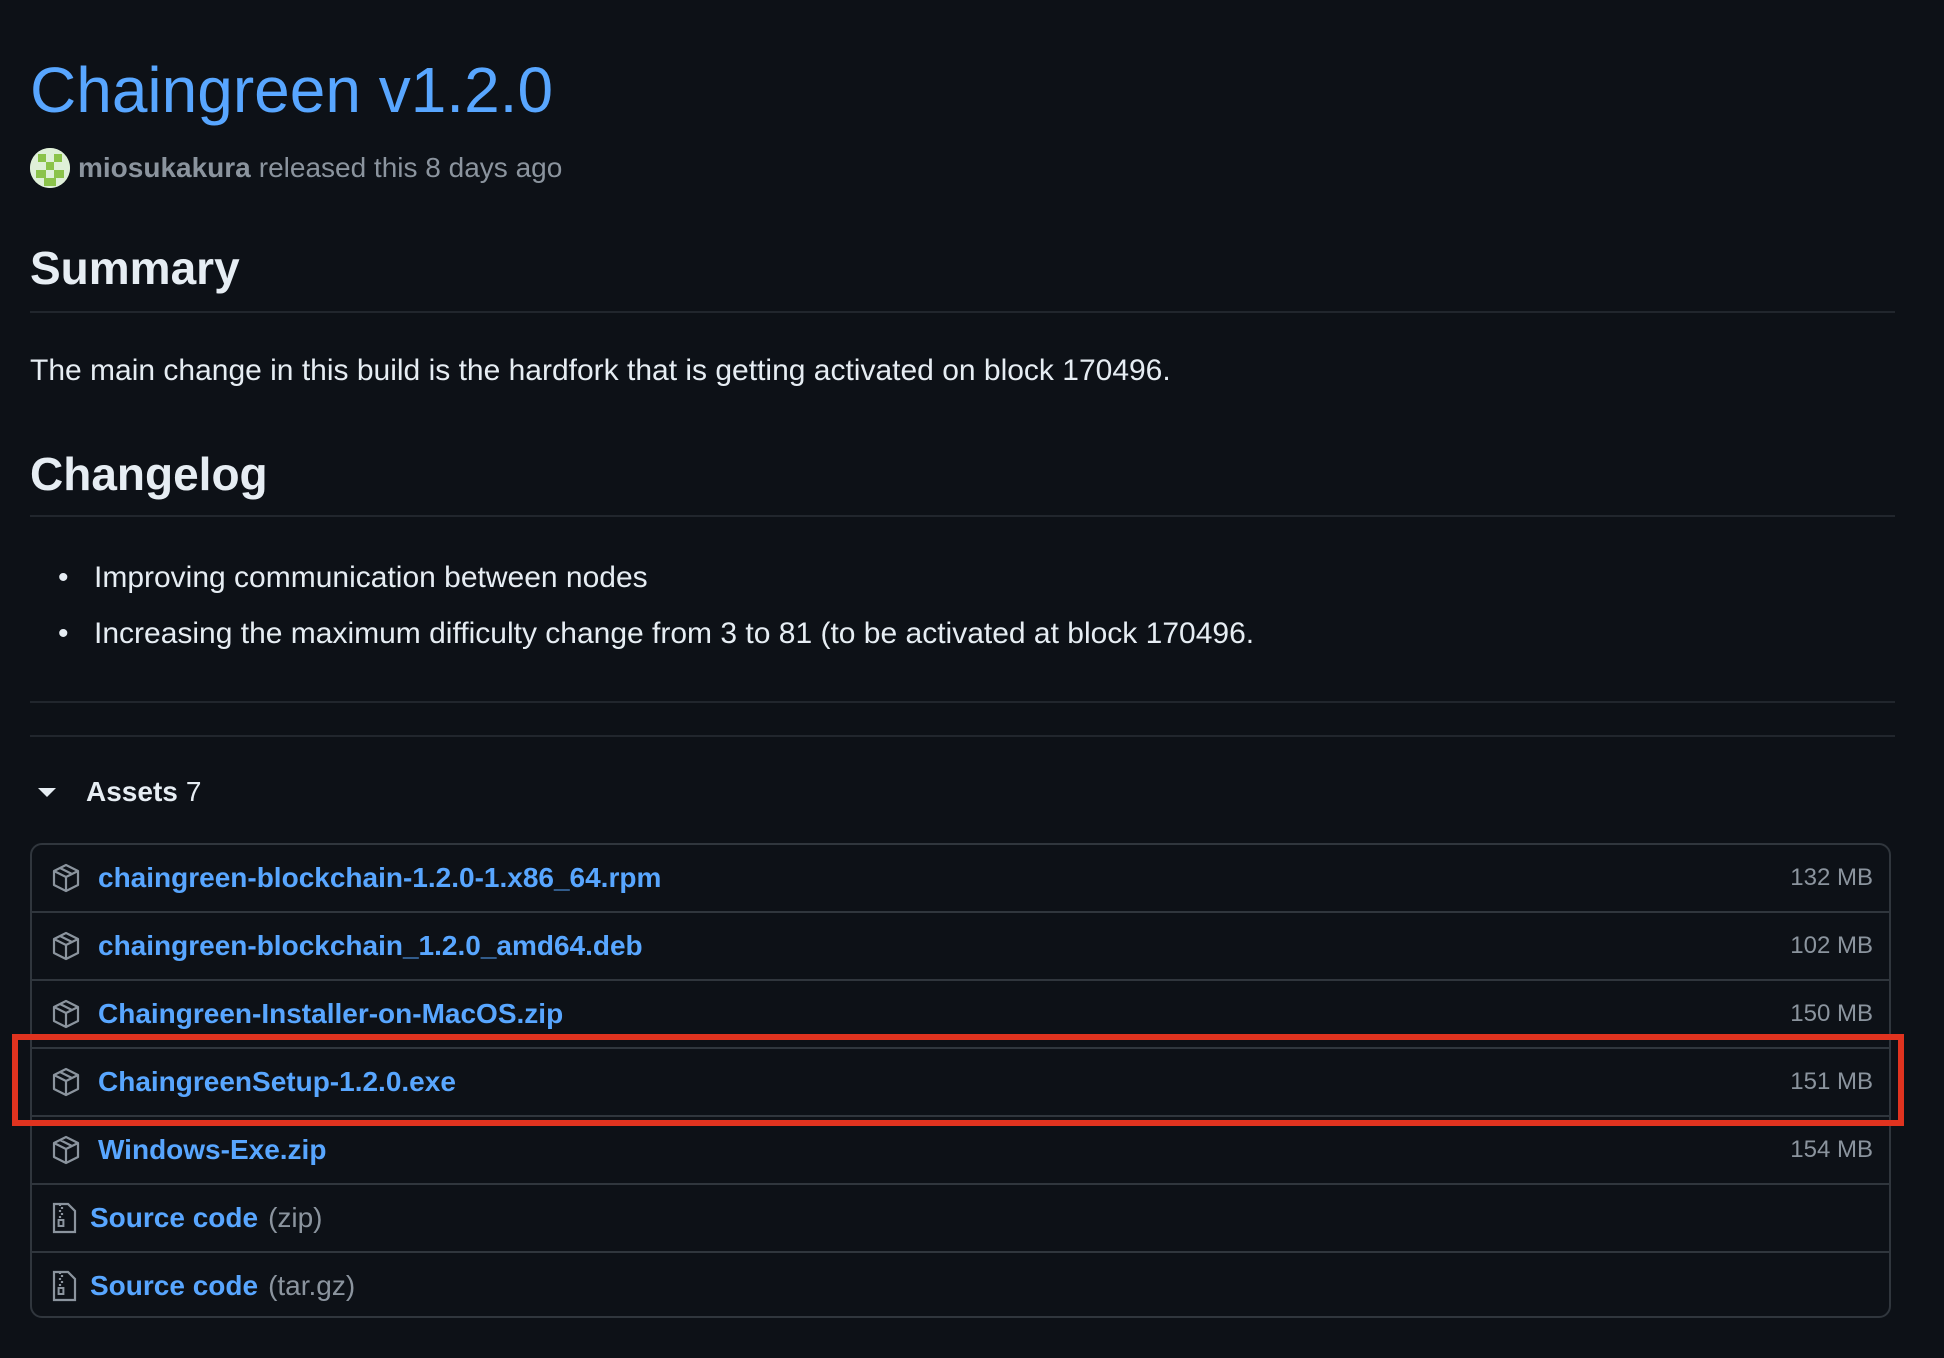  I want to click on asset-row: Windows-Exe.zip 154 MB, so click(960, 1149).